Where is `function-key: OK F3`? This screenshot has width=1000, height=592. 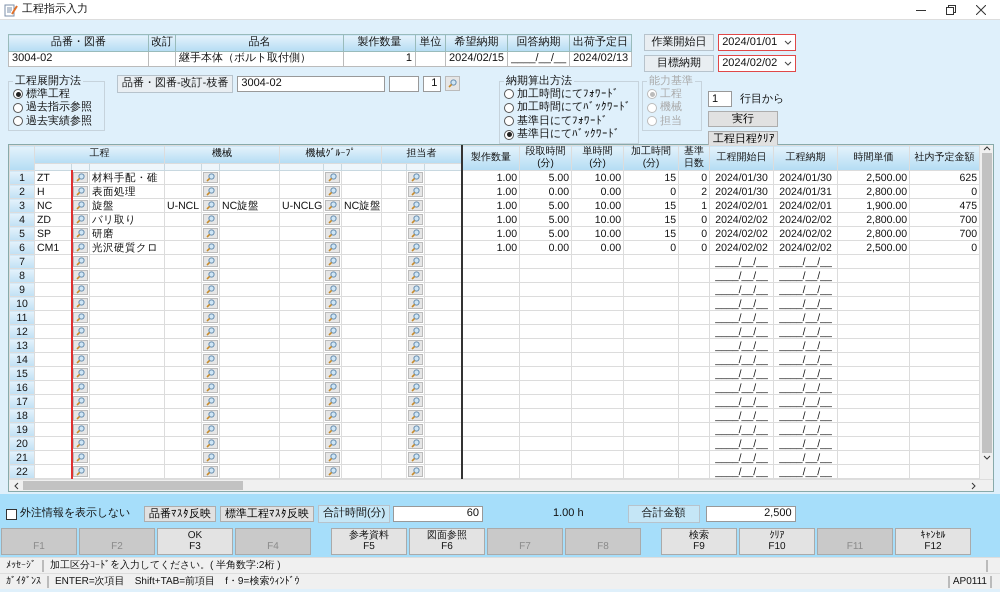
function-key: OK F3 is located at coordinates (195, 541).